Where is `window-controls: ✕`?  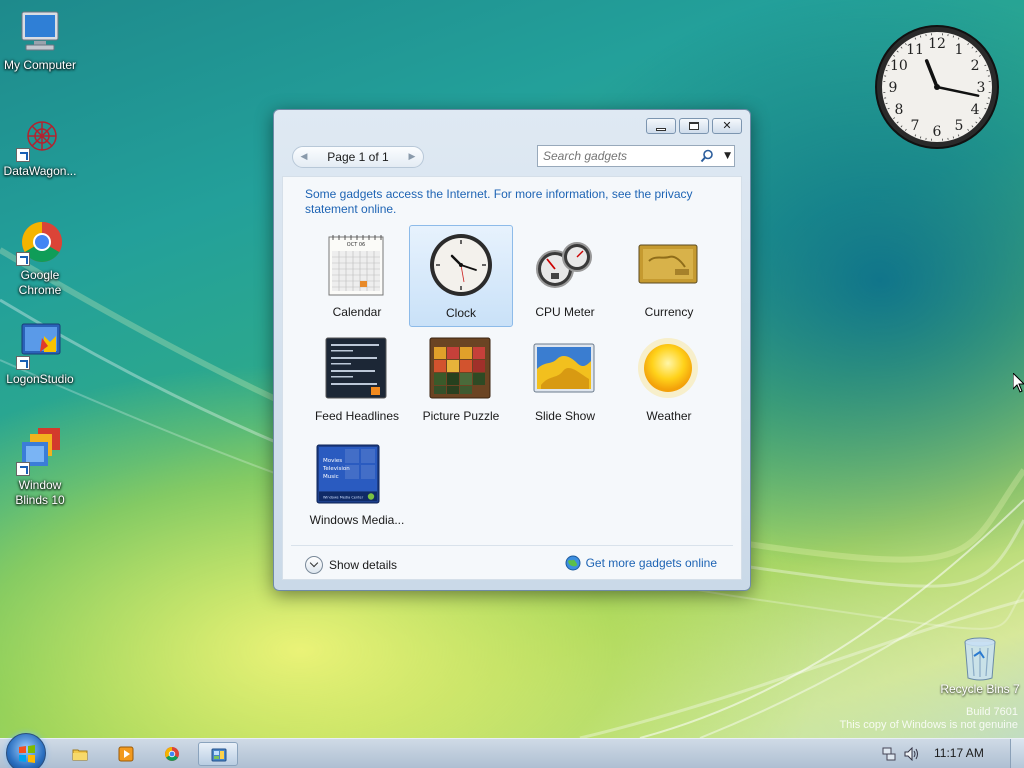 window-controls: ✕ is located at coordinates (694, 126).